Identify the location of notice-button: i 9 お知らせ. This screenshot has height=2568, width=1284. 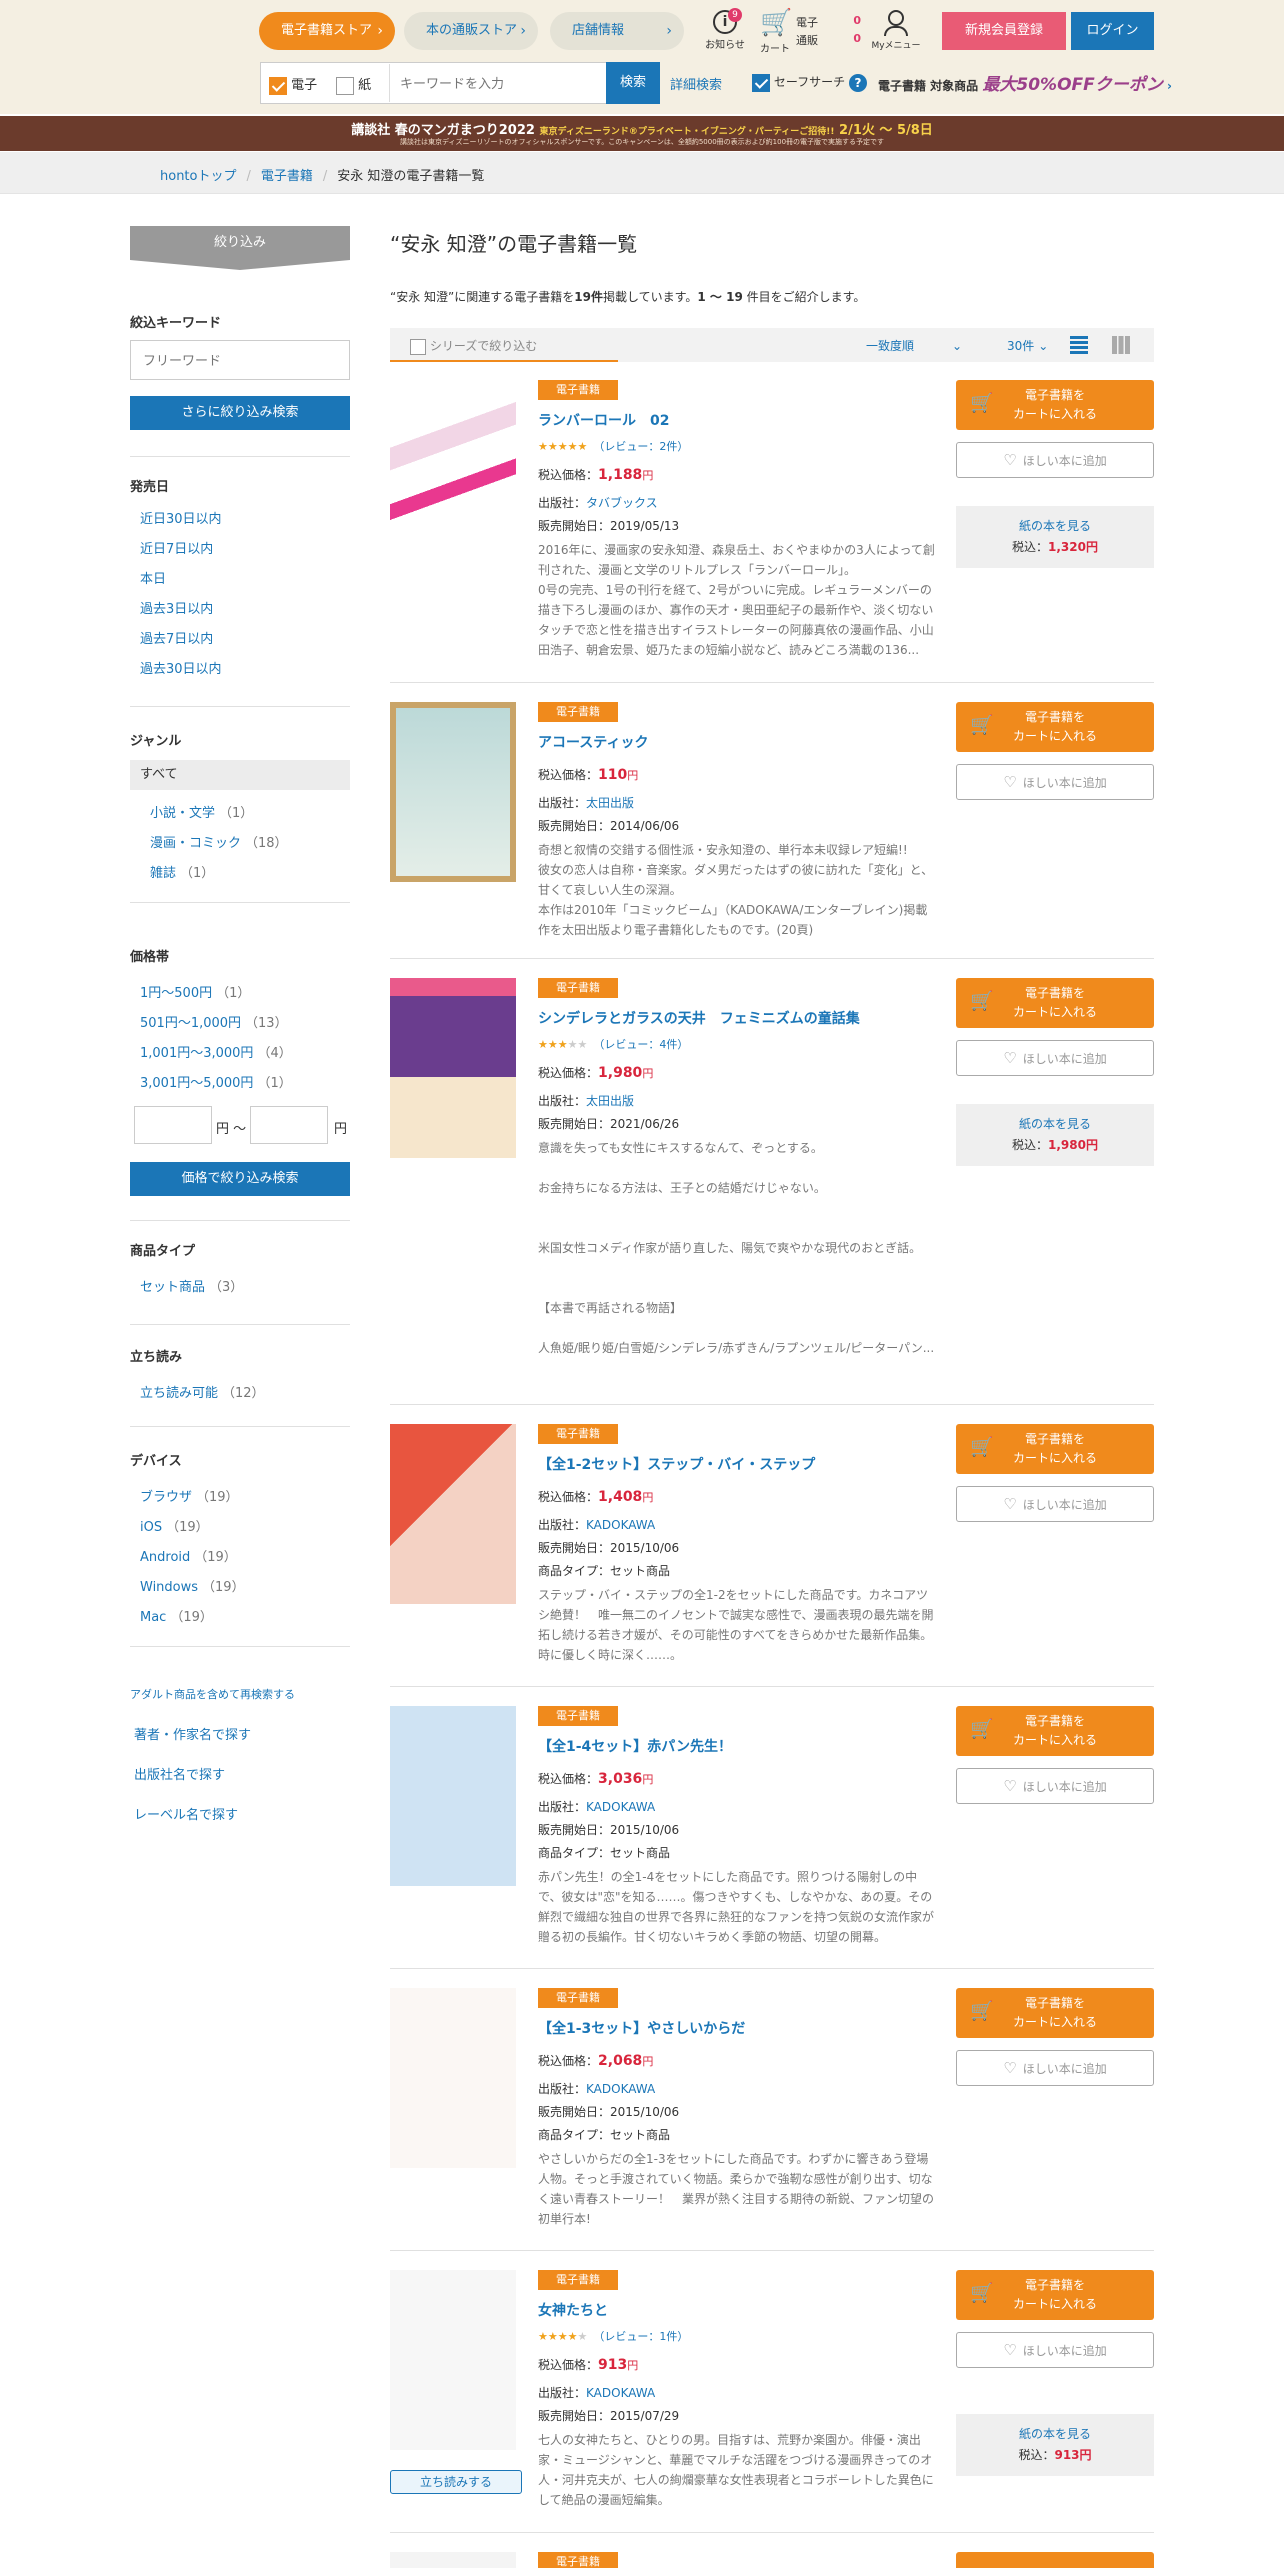
(725, 29).